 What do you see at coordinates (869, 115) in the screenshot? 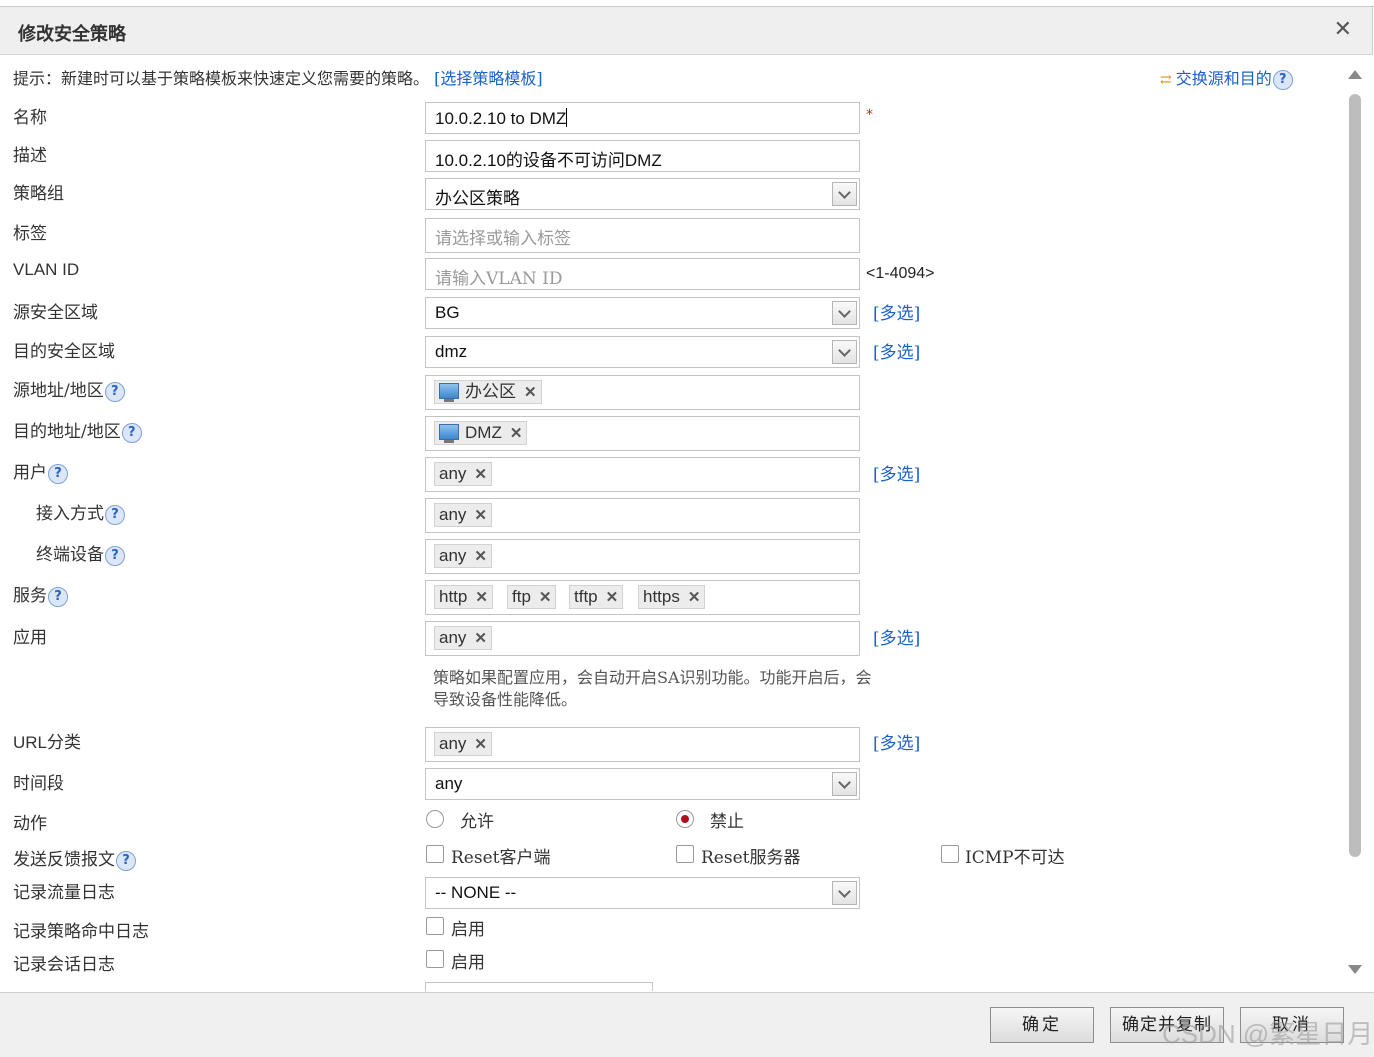
I see `required-mark: *` at bounding box center [869, 115].